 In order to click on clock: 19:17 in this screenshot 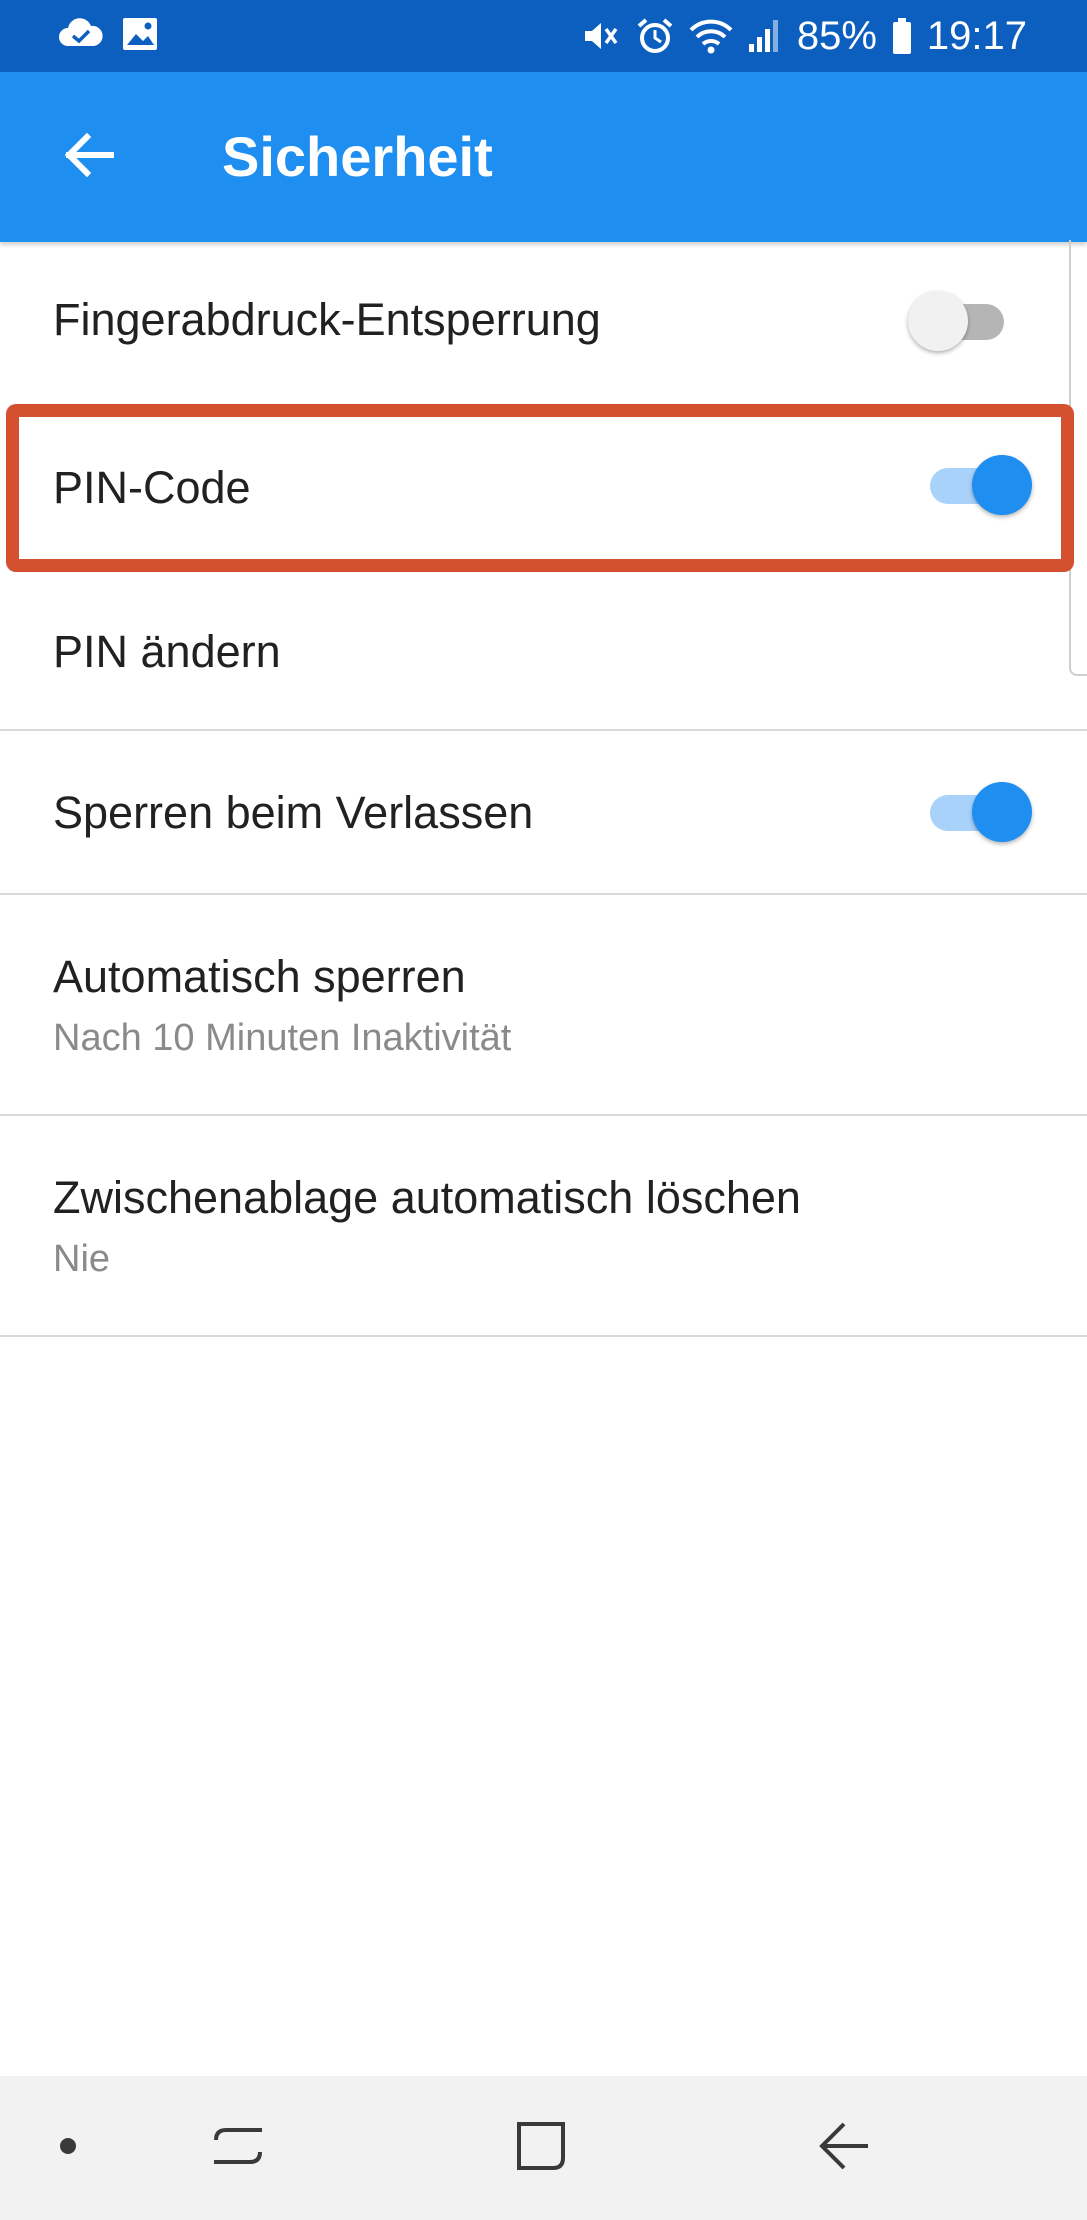, I will do `click(976, 35)`.